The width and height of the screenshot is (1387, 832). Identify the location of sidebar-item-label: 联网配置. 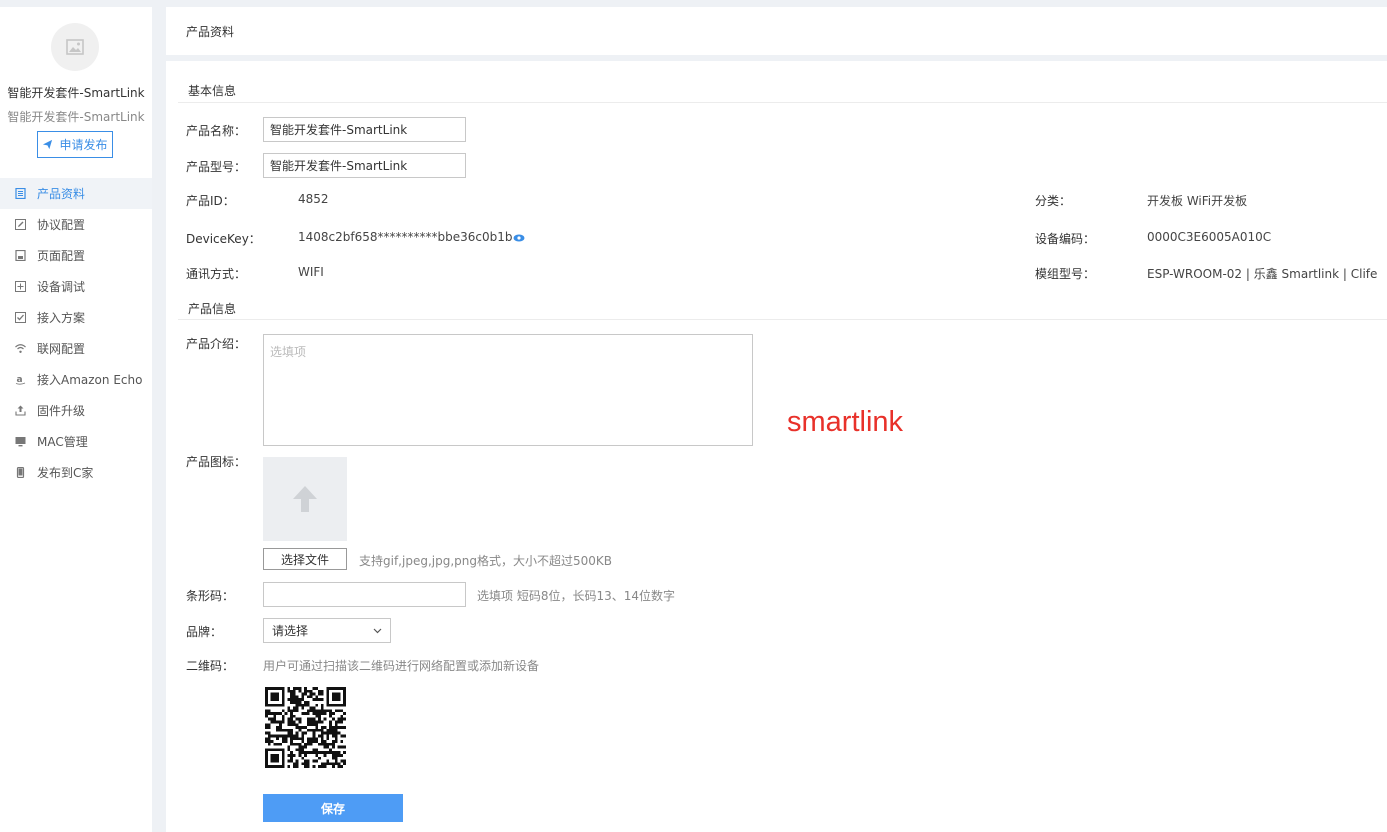
(61, 349).